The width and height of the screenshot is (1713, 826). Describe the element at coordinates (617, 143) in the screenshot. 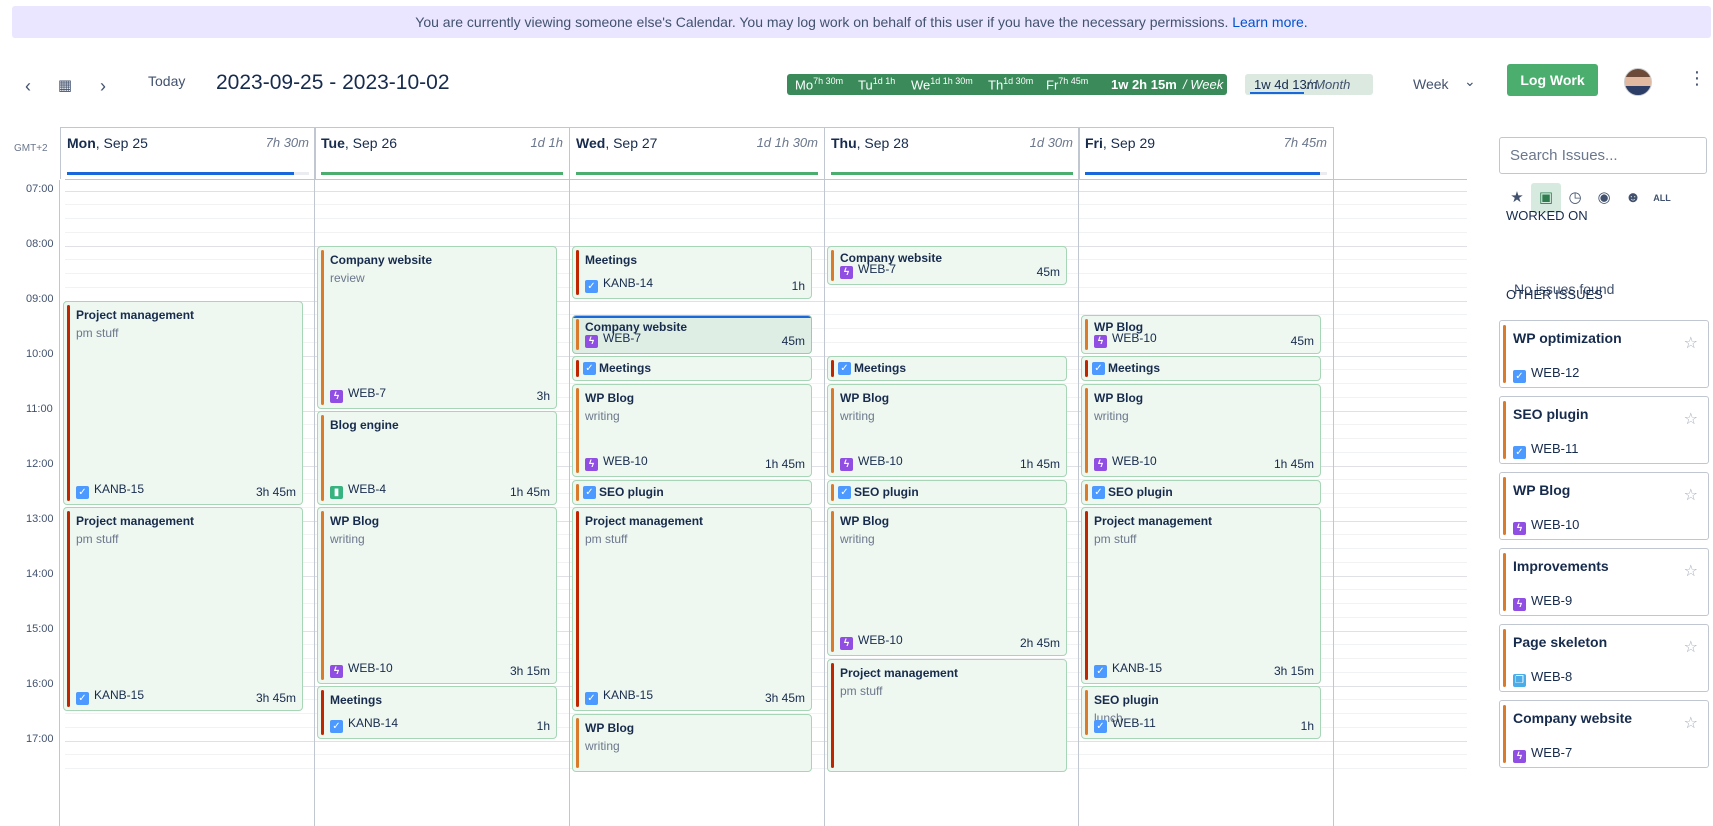

I see `day-name: Wed, Sep 27` at that location.